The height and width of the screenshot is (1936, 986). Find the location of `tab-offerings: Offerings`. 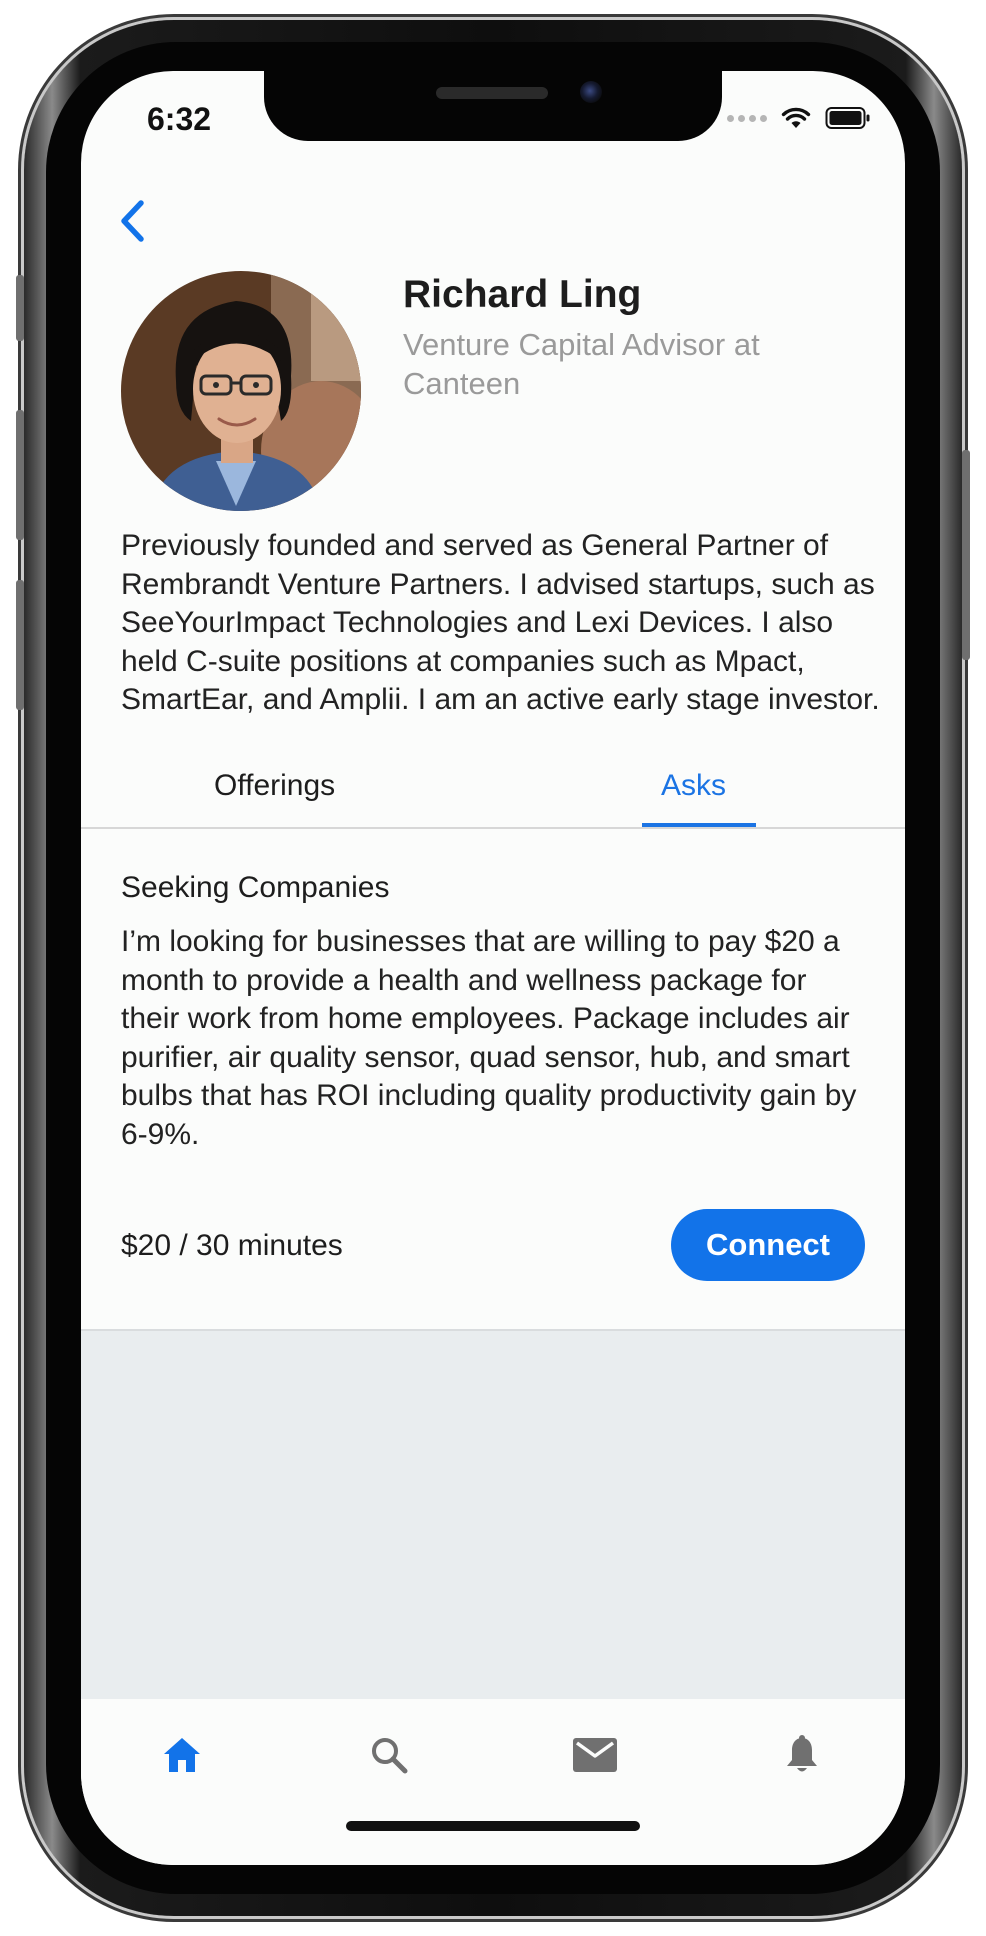

tab-offerings: Offerings is located at coordinates (274, 786).